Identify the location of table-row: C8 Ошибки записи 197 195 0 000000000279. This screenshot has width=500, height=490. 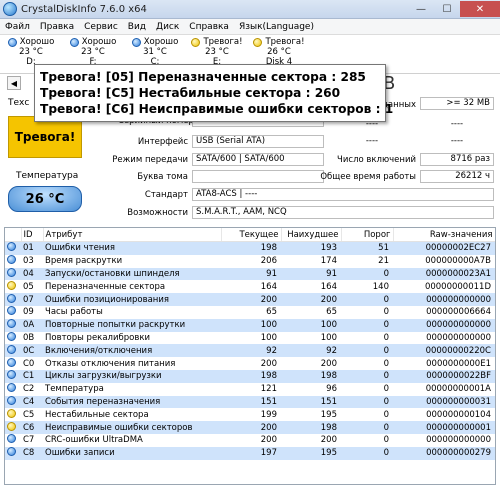
(250, 453).